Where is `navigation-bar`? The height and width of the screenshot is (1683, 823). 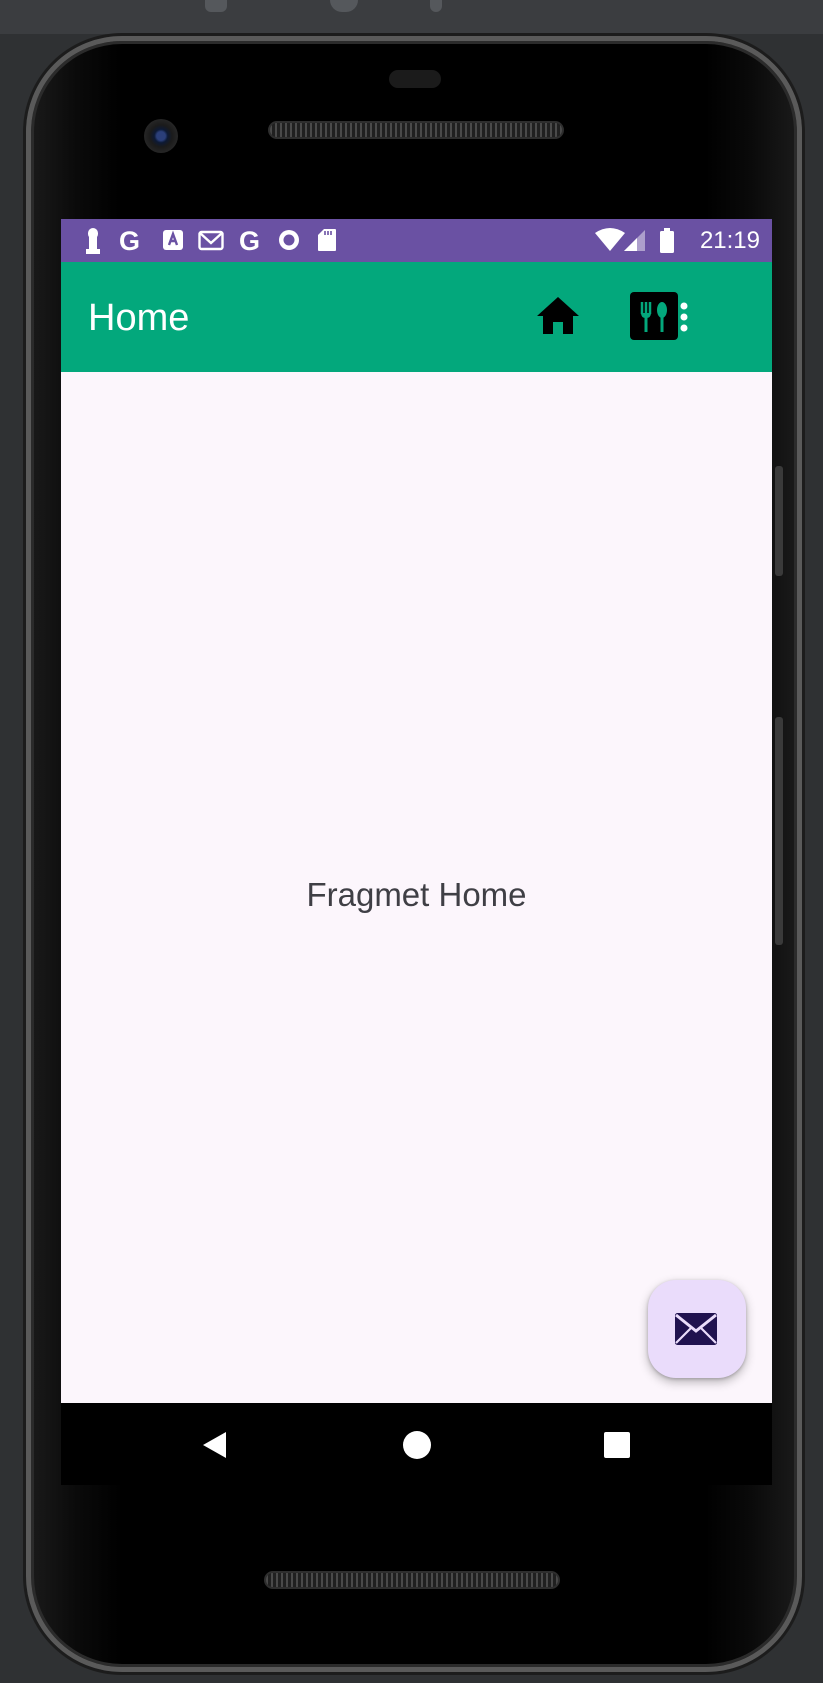 navigation-bar is located at coordinates (416, 1444).